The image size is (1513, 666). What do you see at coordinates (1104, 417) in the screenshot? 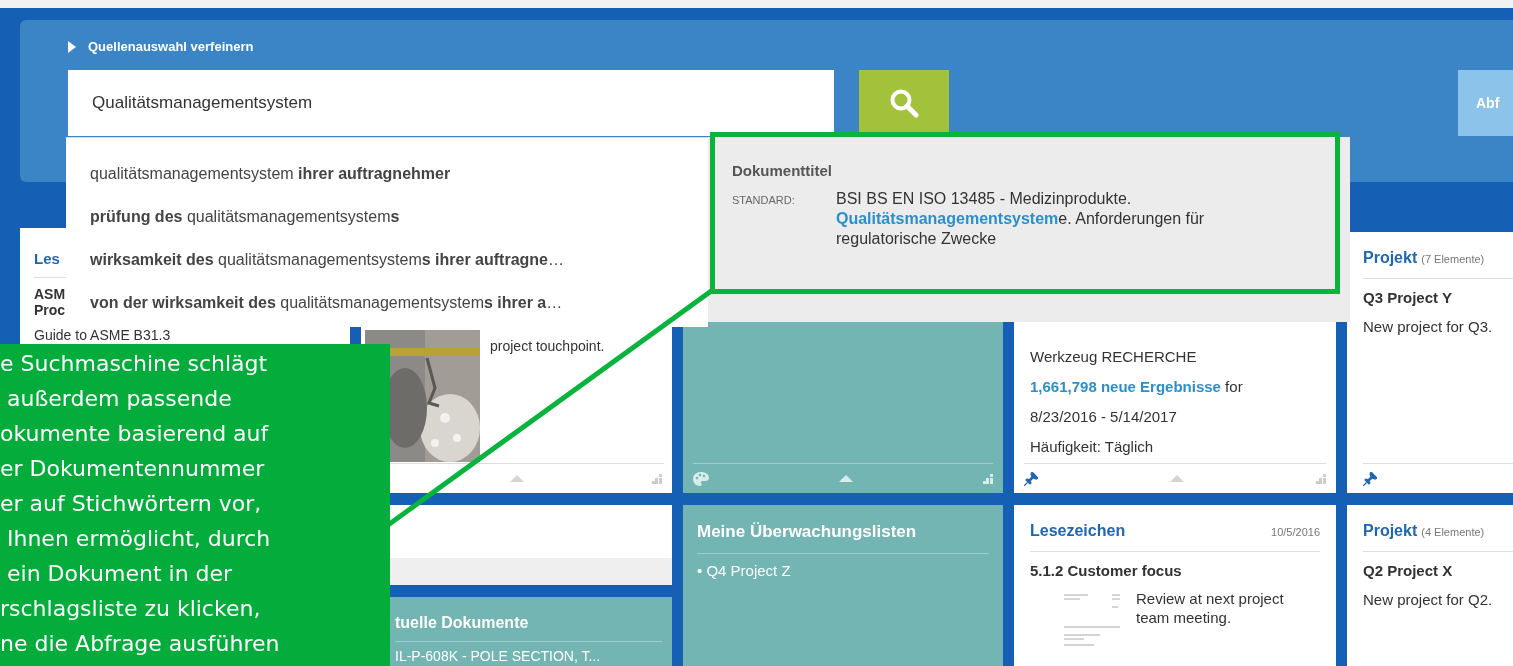
I see `alert-date-range: 8/23/2016 - 5/14/2017` at bounding box center [1104, 417].